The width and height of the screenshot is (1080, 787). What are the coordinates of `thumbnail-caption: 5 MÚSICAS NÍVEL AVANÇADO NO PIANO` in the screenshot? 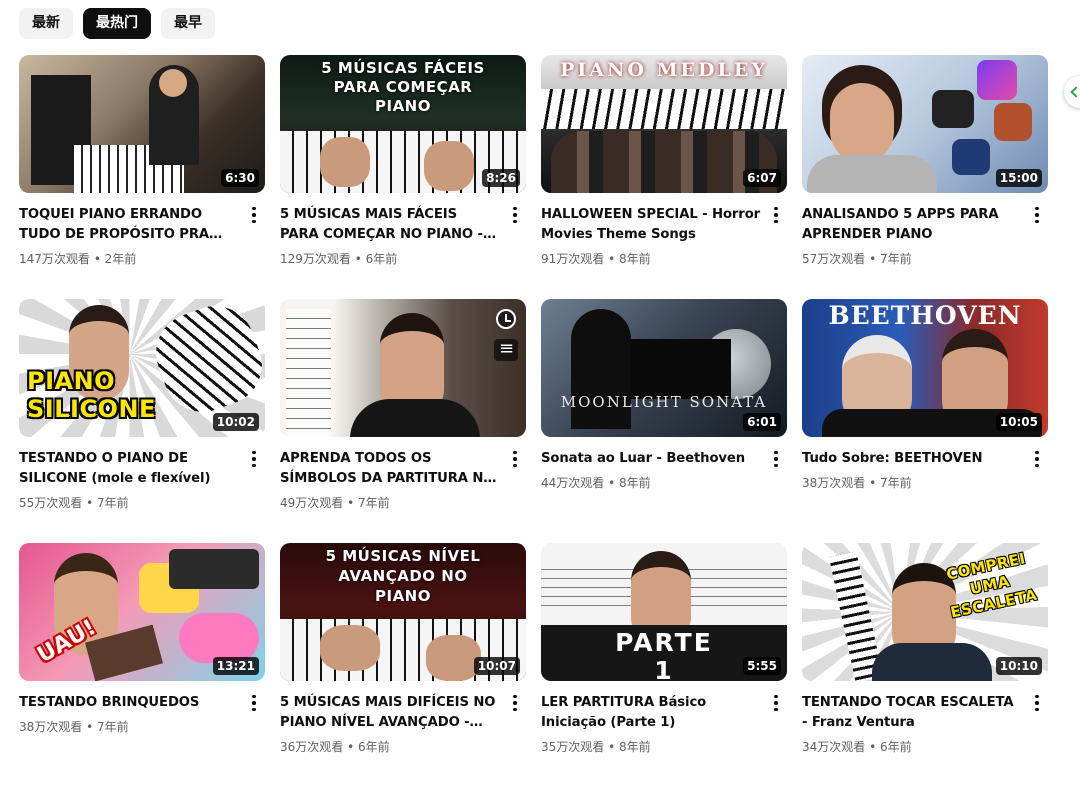 It's located at (403, 576).